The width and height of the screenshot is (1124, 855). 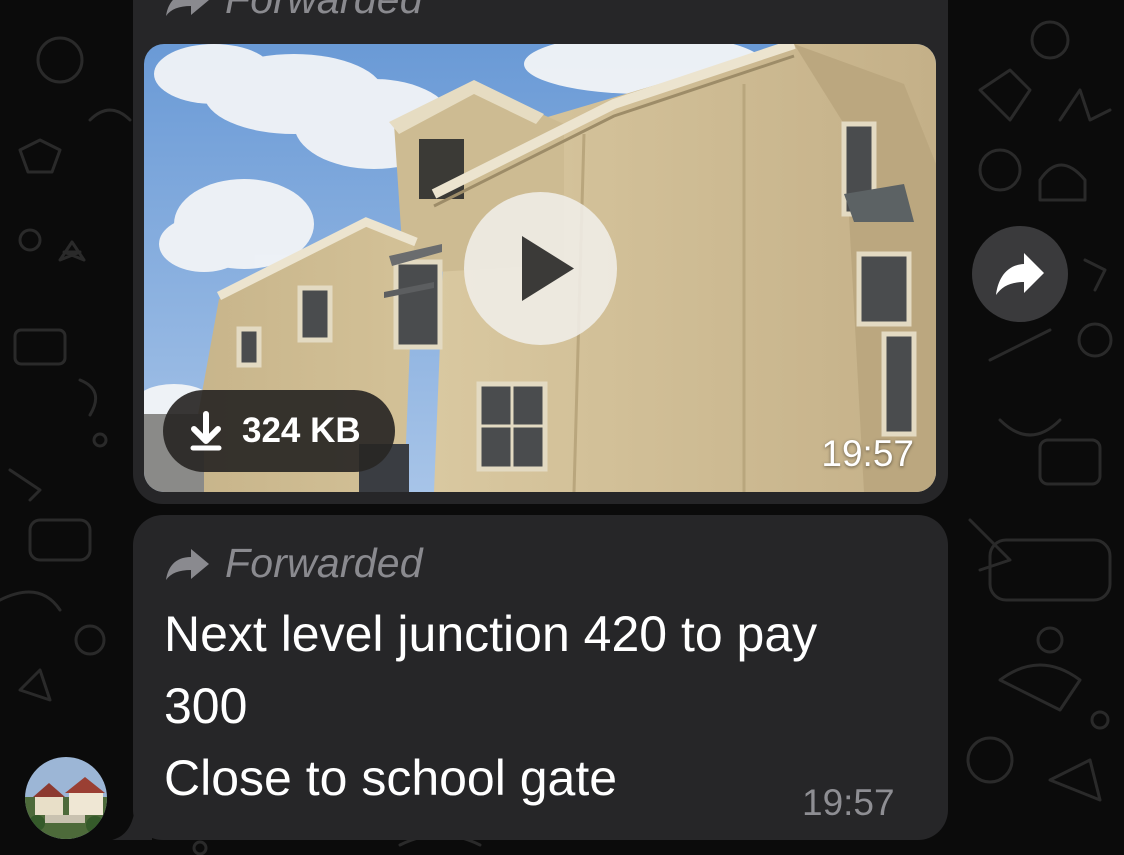 I want to click on video-timestamp: 19:57, so click(x=867, y=453).